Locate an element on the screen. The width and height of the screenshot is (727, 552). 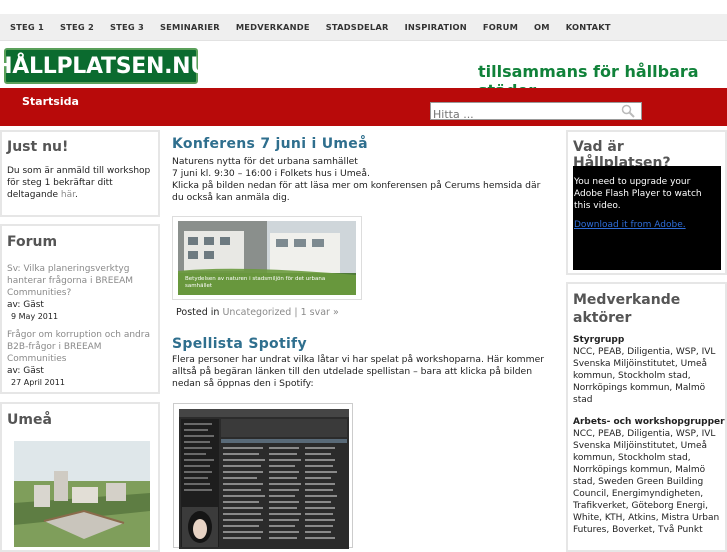
nav-inspiration: INSPIRATION is located at coordinates (436, 27).